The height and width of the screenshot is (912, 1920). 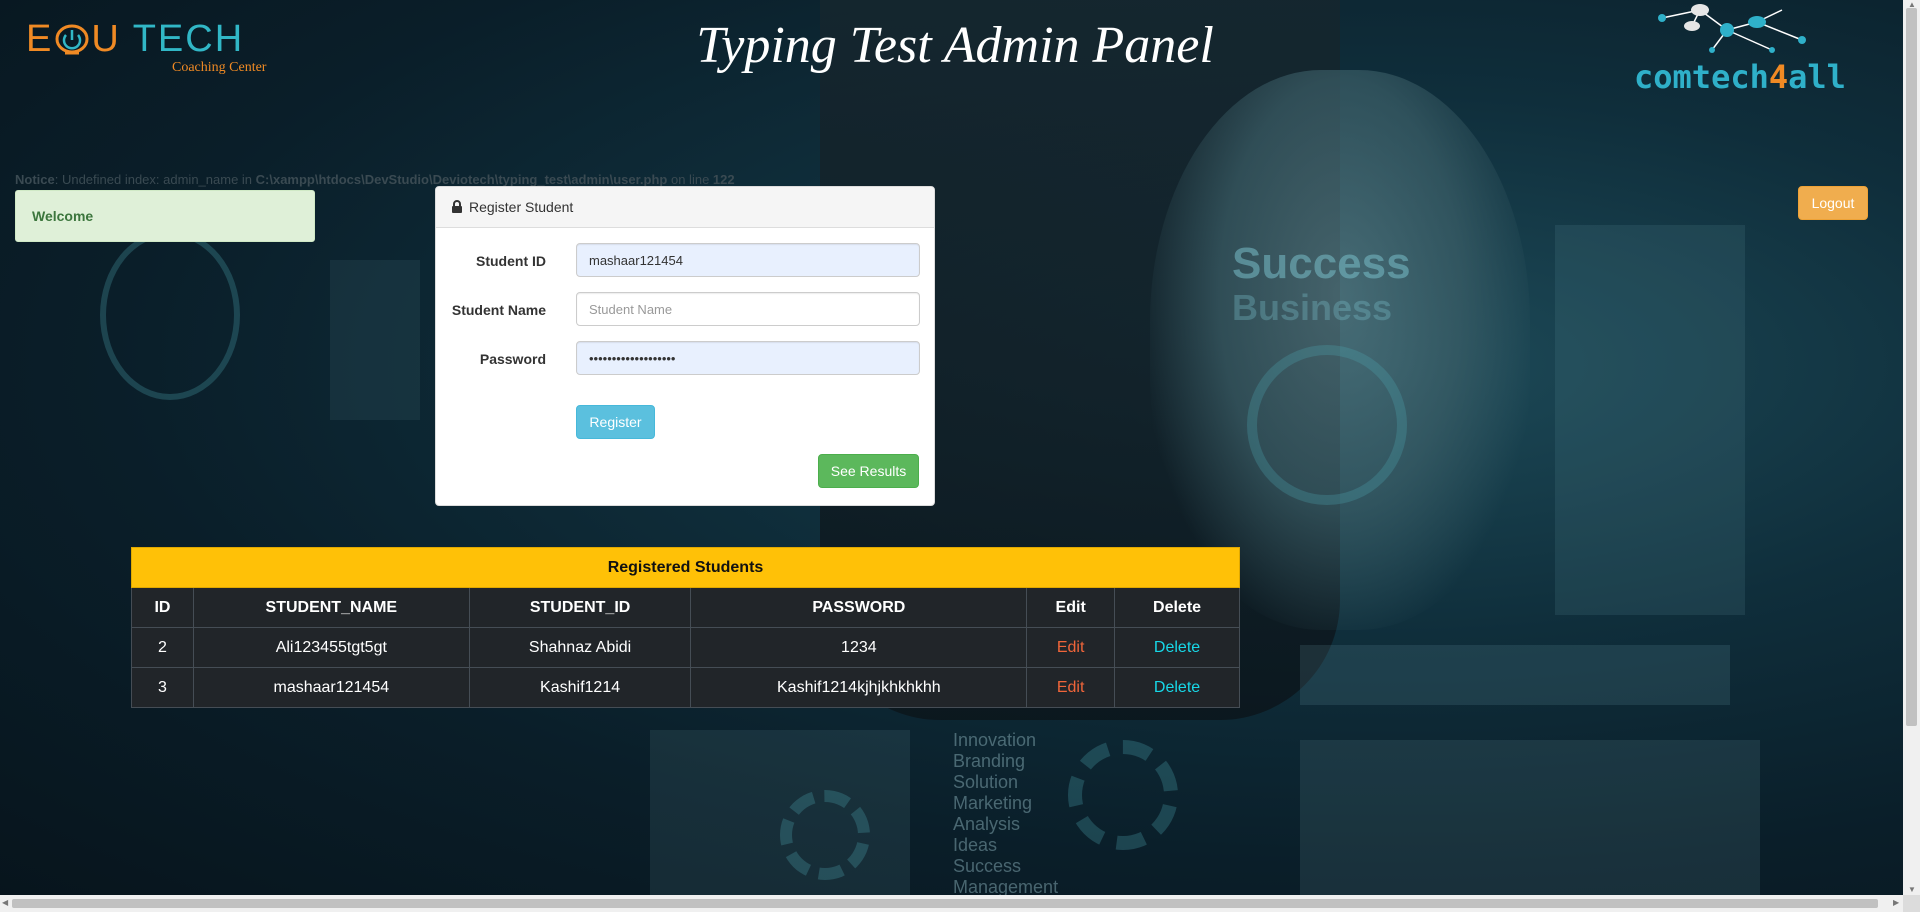 I want to click on scroll-left-icon: ◀, so click(x=5, y=903).